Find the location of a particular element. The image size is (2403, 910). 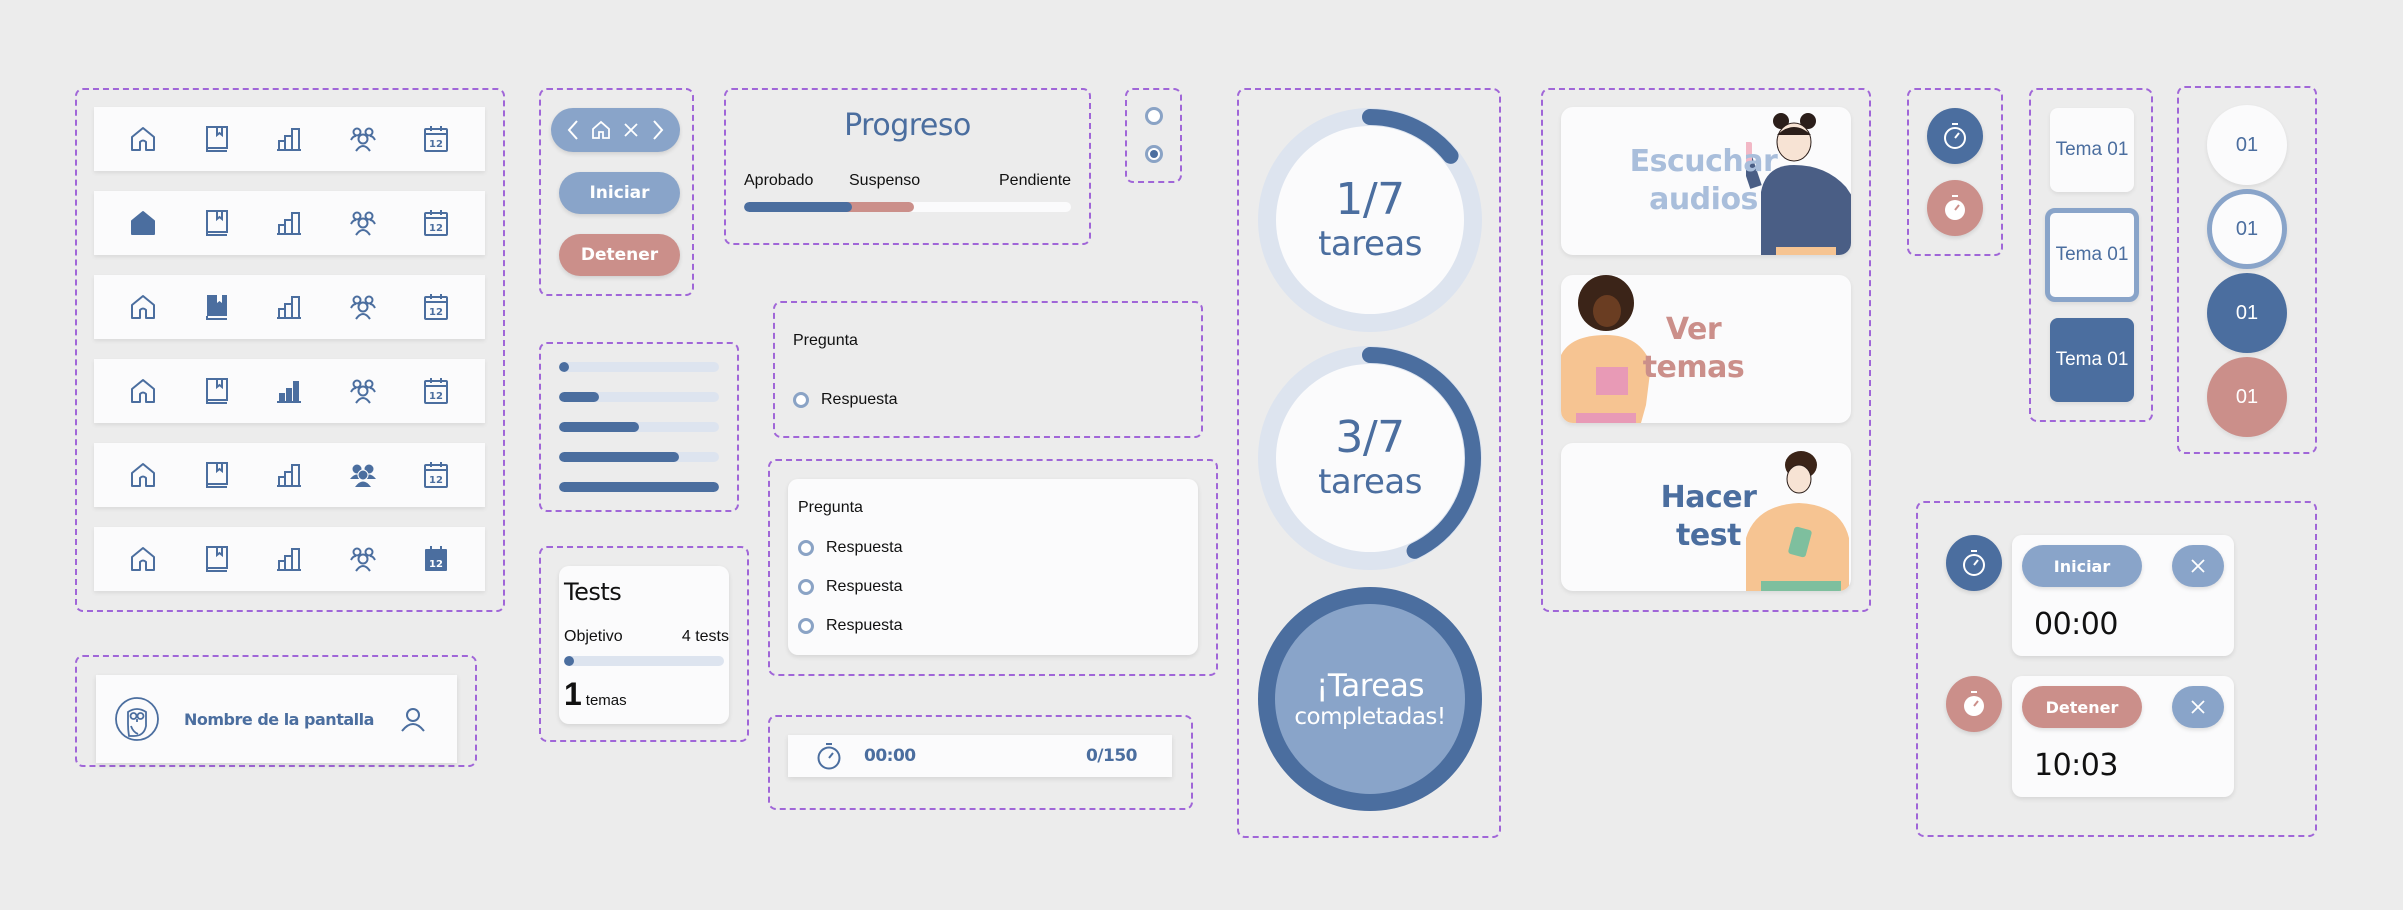

tasks-complete-line2: completadas! is located at coordinates (1370, 717).